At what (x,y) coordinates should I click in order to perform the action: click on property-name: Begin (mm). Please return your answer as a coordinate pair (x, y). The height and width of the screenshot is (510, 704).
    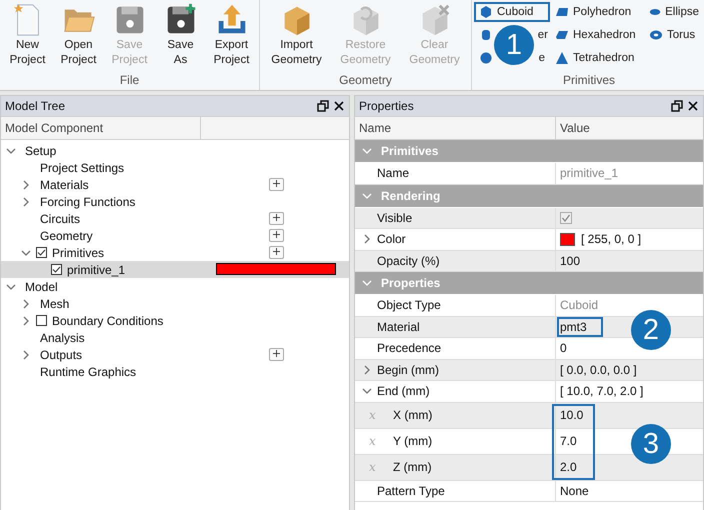
    Looking at the image, I should click on (408, 369).